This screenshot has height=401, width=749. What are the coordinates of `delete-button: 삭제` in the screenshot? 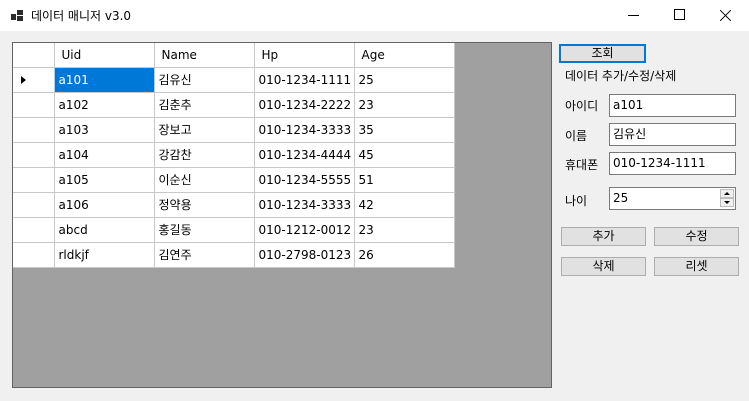 It's located at (603, 266).